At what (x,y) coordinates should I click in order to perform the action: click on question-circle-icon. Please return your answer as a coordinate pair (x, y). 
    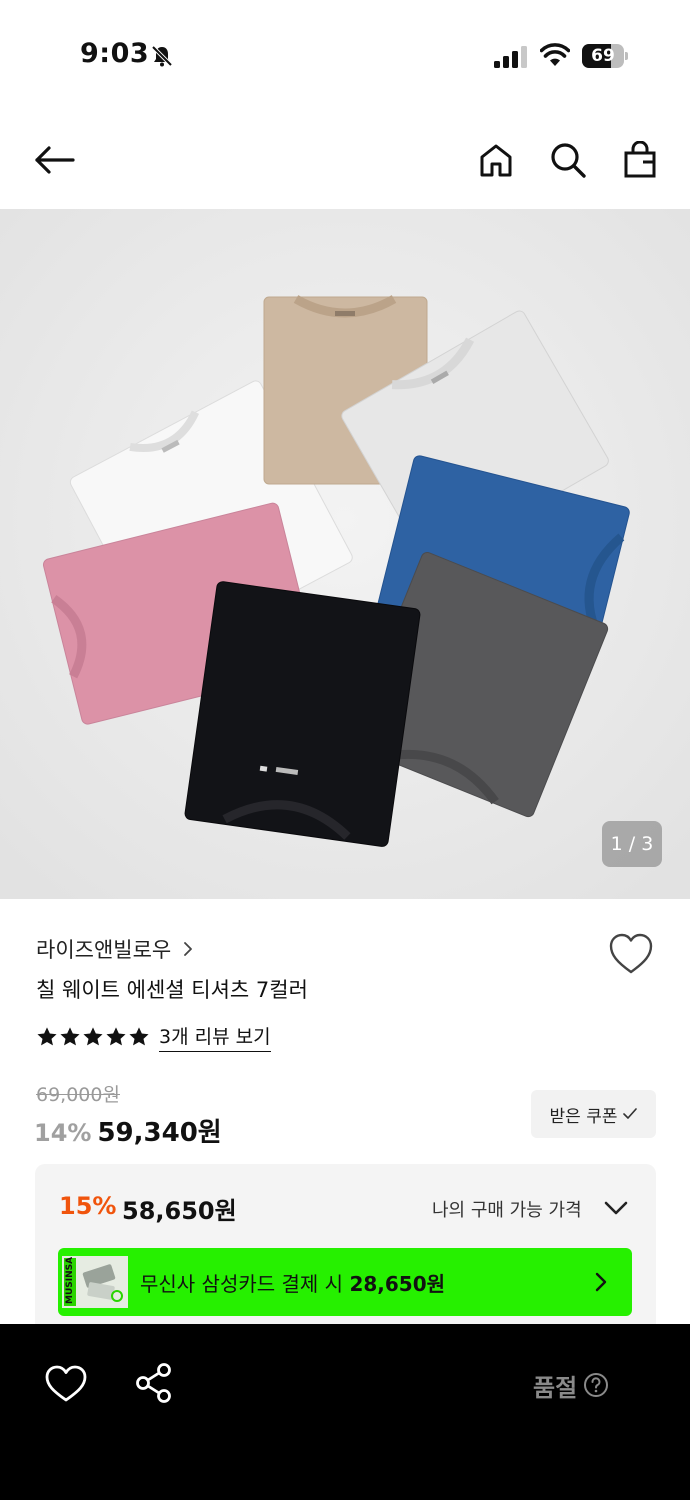
    Looking at the image, I should click on (596, 1385).